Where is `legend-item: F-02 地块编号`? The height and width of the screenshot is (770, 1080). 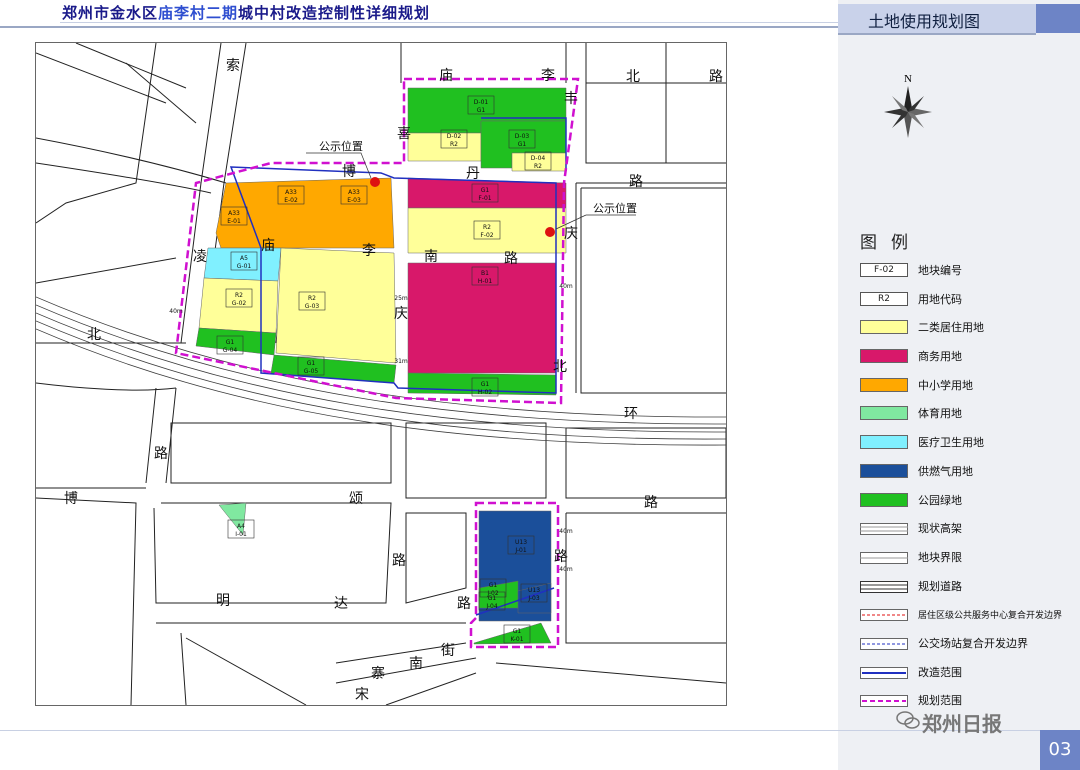
legend-item: F-02 地块编号 is located at coordinates (970, 272).